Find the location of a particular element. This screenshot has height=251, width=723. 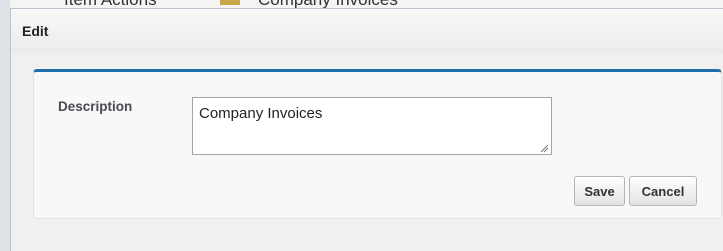

cancel-button: Cancel is located at coordinates (663, 191).